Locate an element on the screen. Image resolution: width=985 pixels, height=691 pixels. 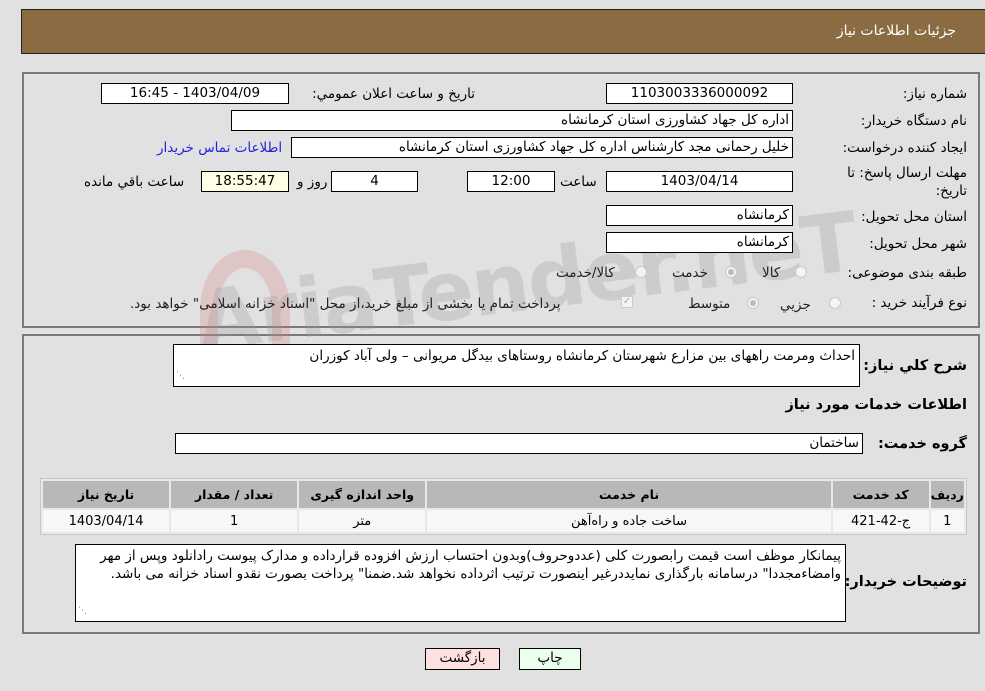
category-radio-goods-service is located at coordinates (641, 272).